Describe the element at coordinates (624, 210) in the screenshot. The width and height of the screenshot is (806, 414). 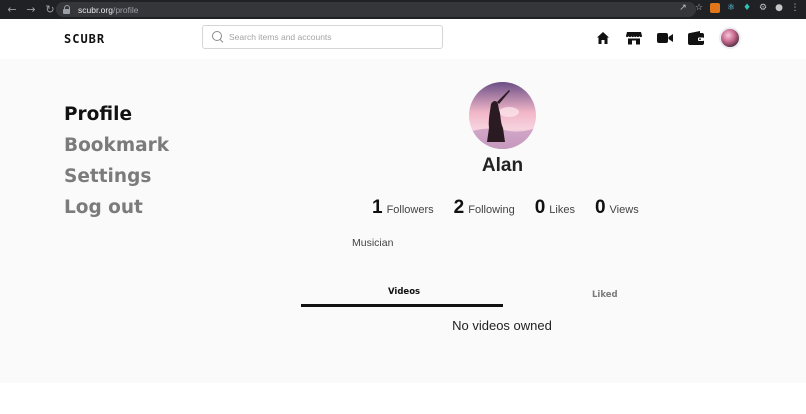
I see `stat-label: Views` at that location.